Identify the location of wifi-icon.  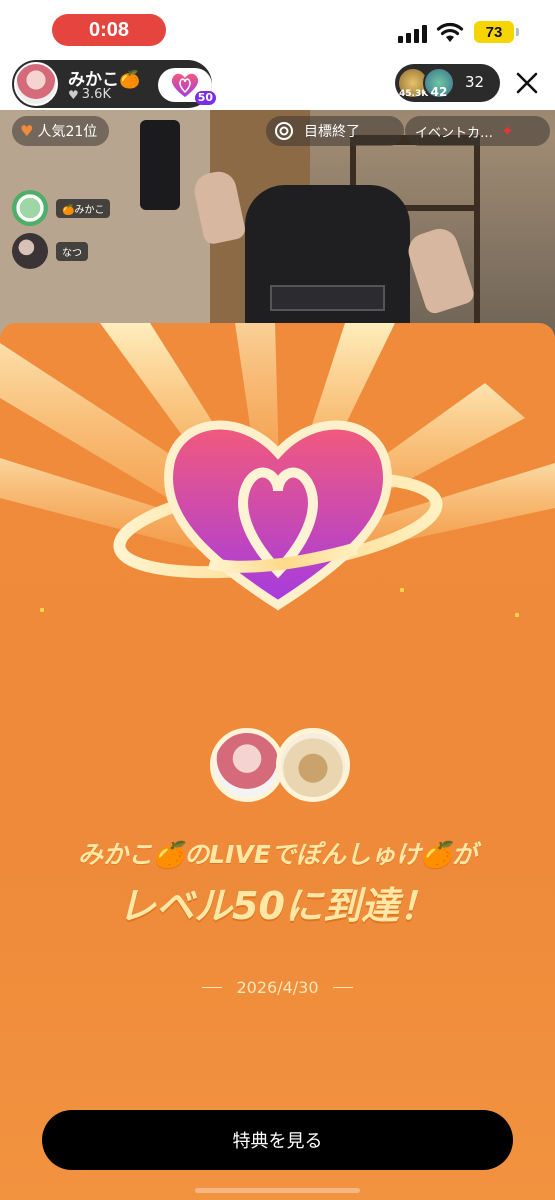
(450, 32).